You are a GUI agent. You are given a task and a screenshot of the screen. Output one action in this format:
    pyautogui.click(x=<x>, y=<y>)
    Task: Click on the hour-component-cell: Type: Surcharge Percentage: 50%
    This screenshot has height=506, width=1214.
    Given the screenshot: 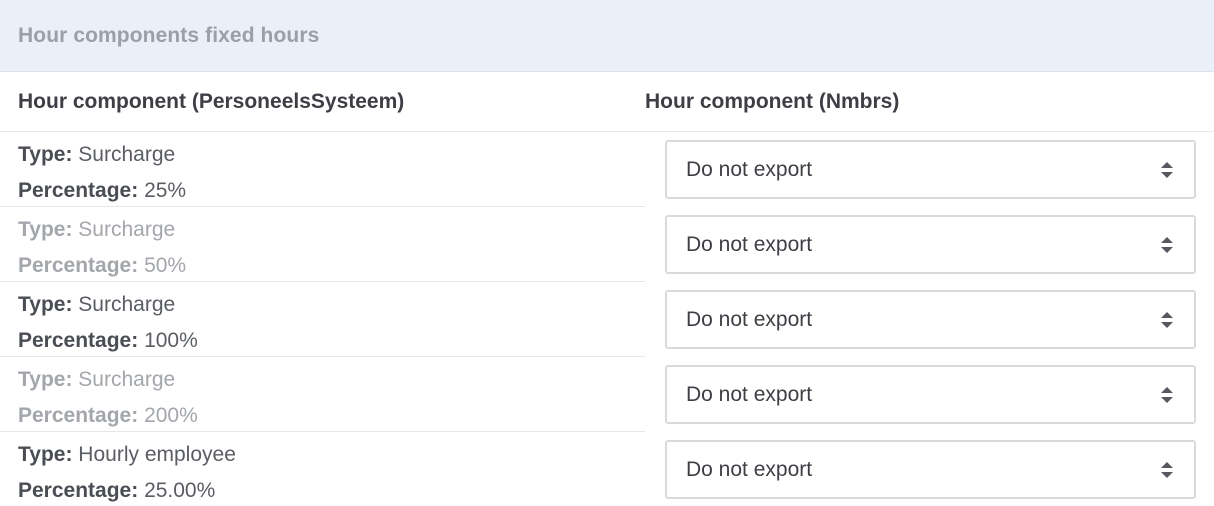 What is the action you would take?
    pyautogui.click(x=322, y=244)
    